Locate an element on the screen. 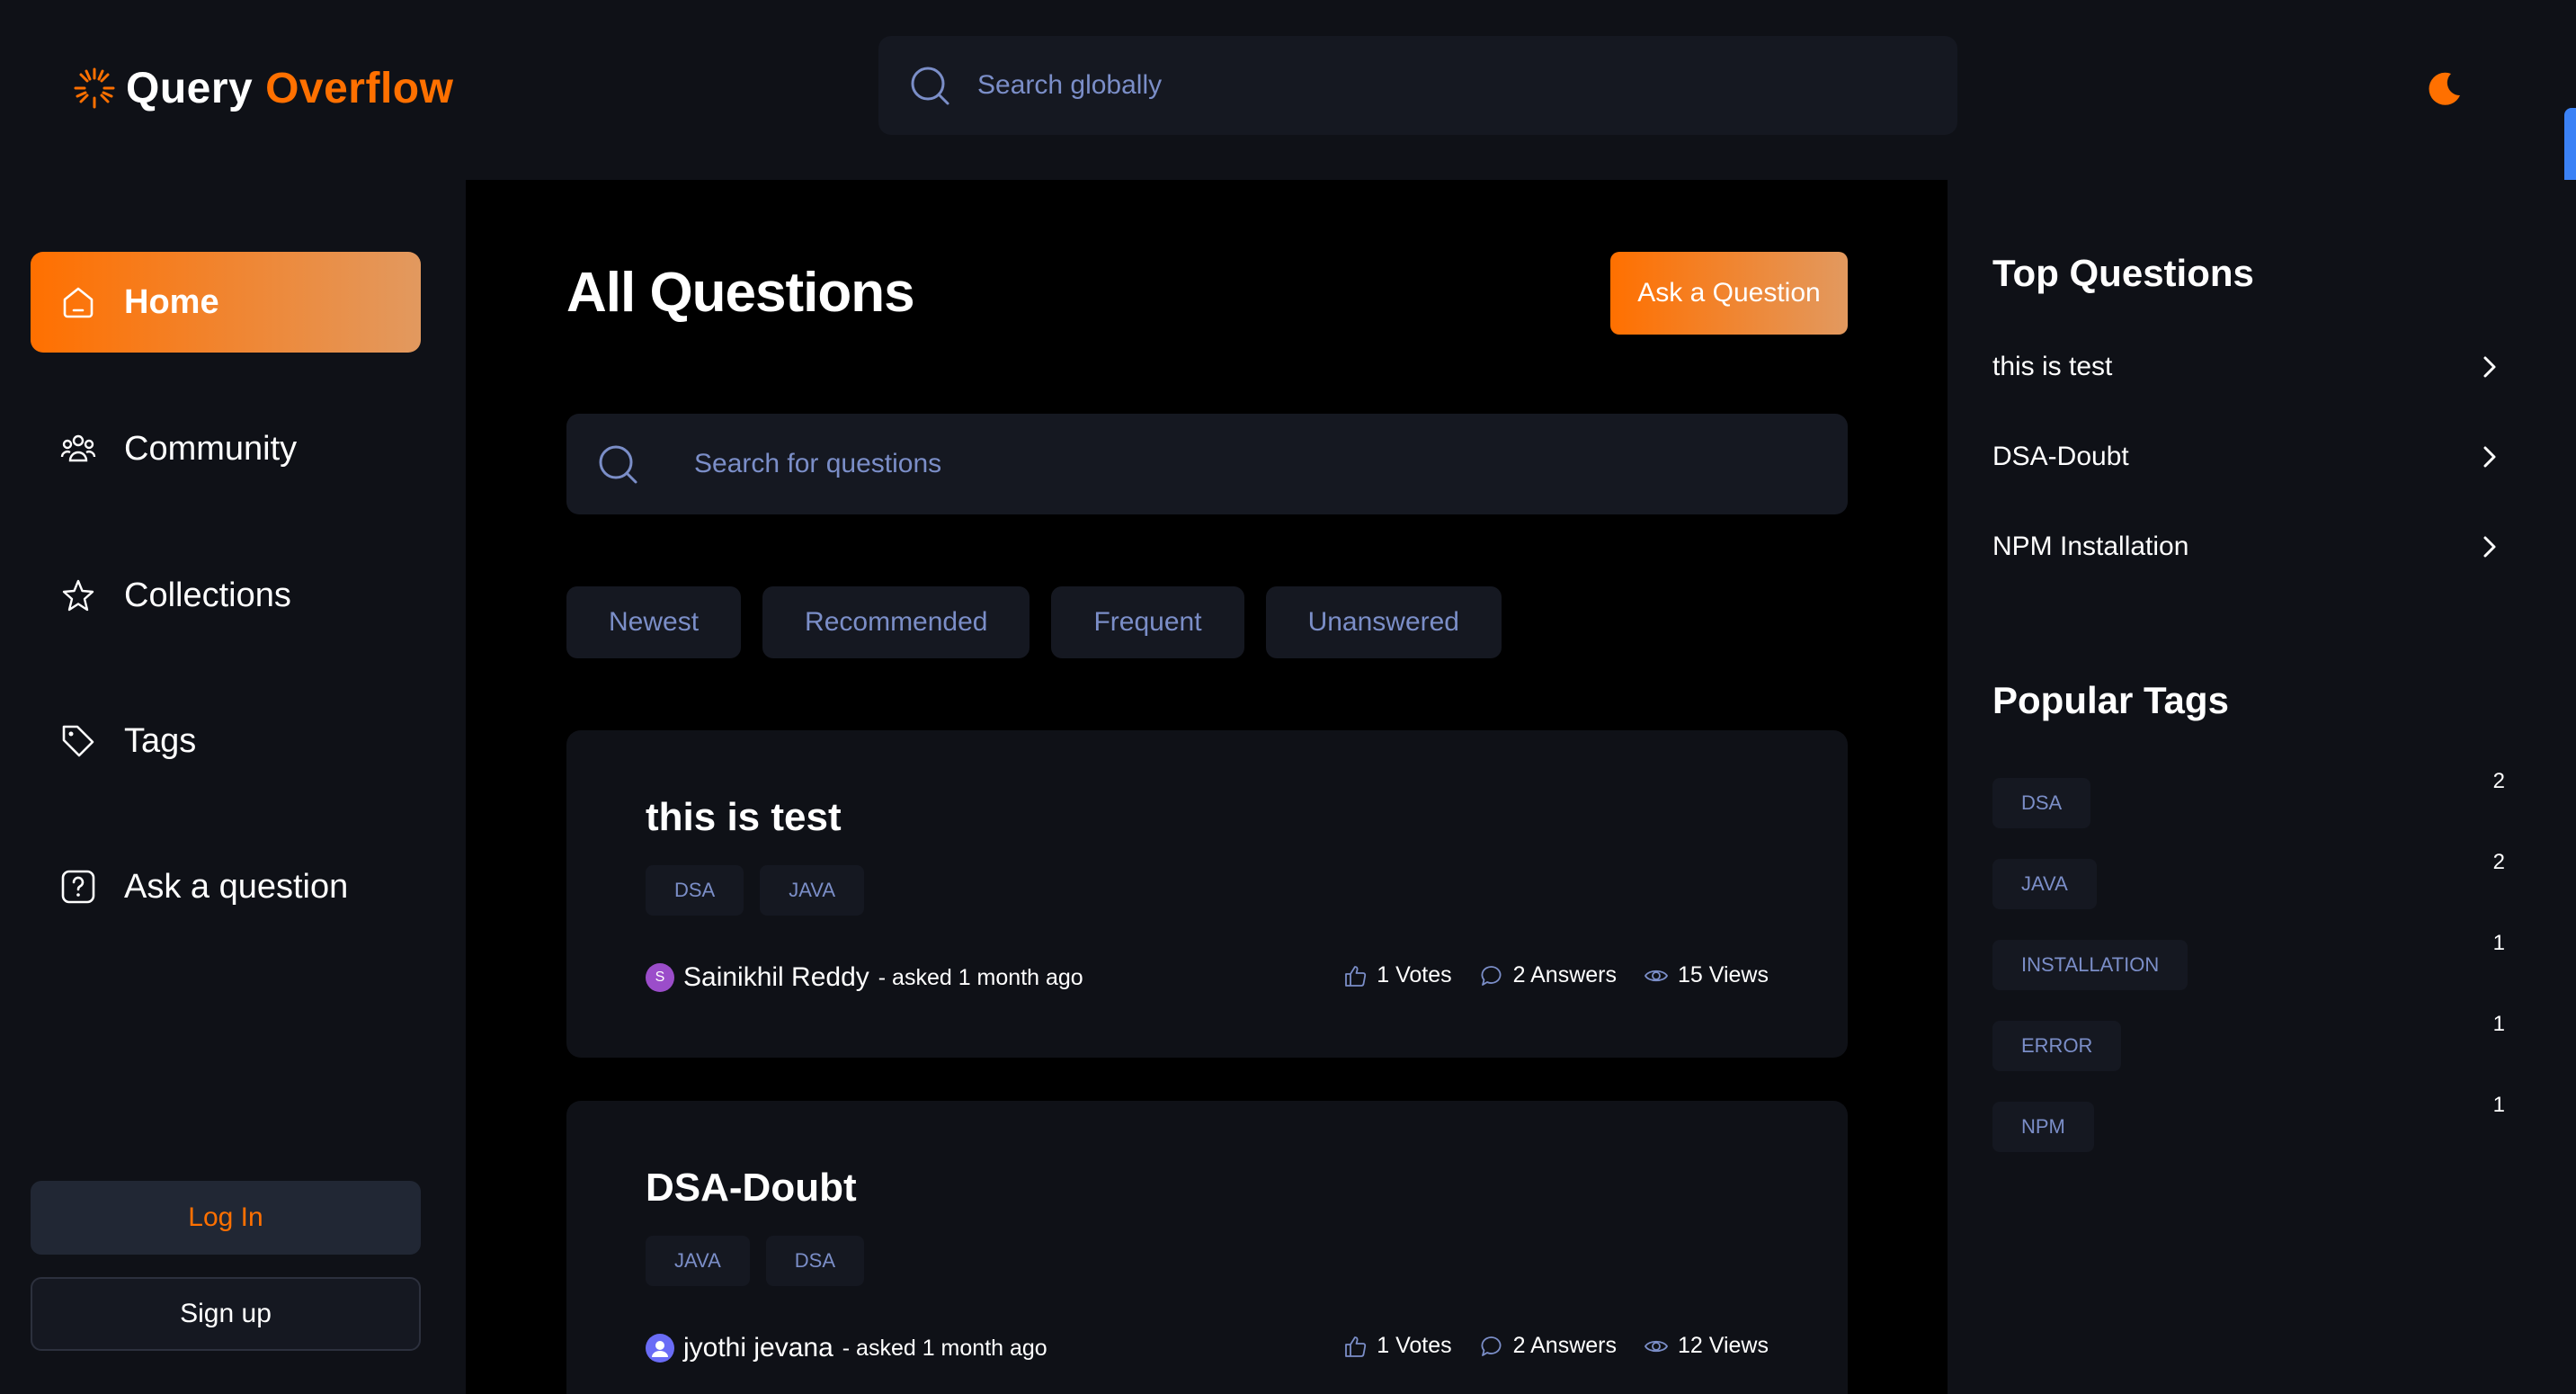 The image size is (2576, 1394). question-title: this is test is located at coordinates (744, 817).